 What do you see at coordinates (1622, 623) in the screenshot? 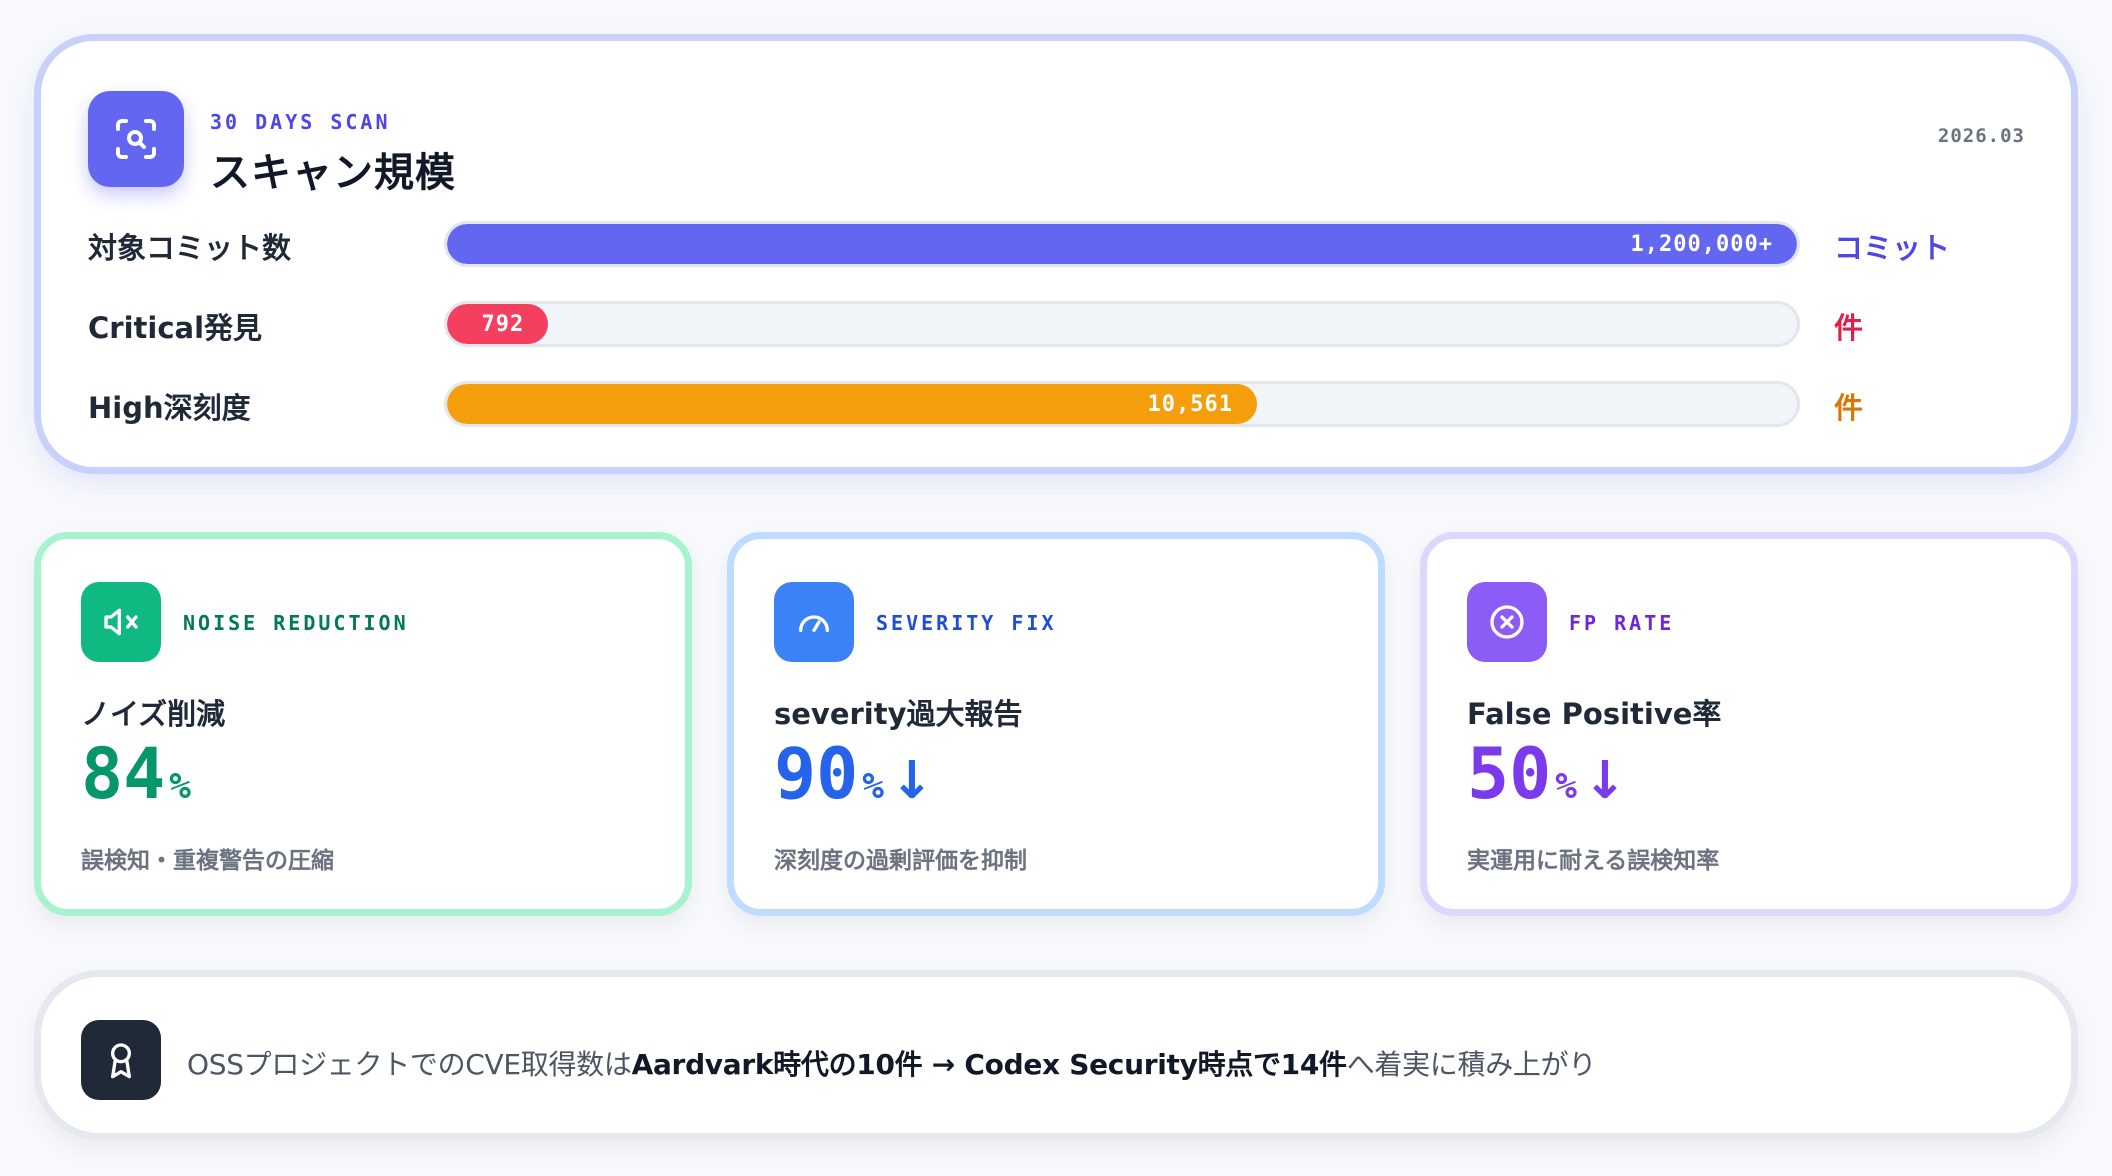
I see `metric-kicker: FP RATE` at bounding box center [1622, 623].